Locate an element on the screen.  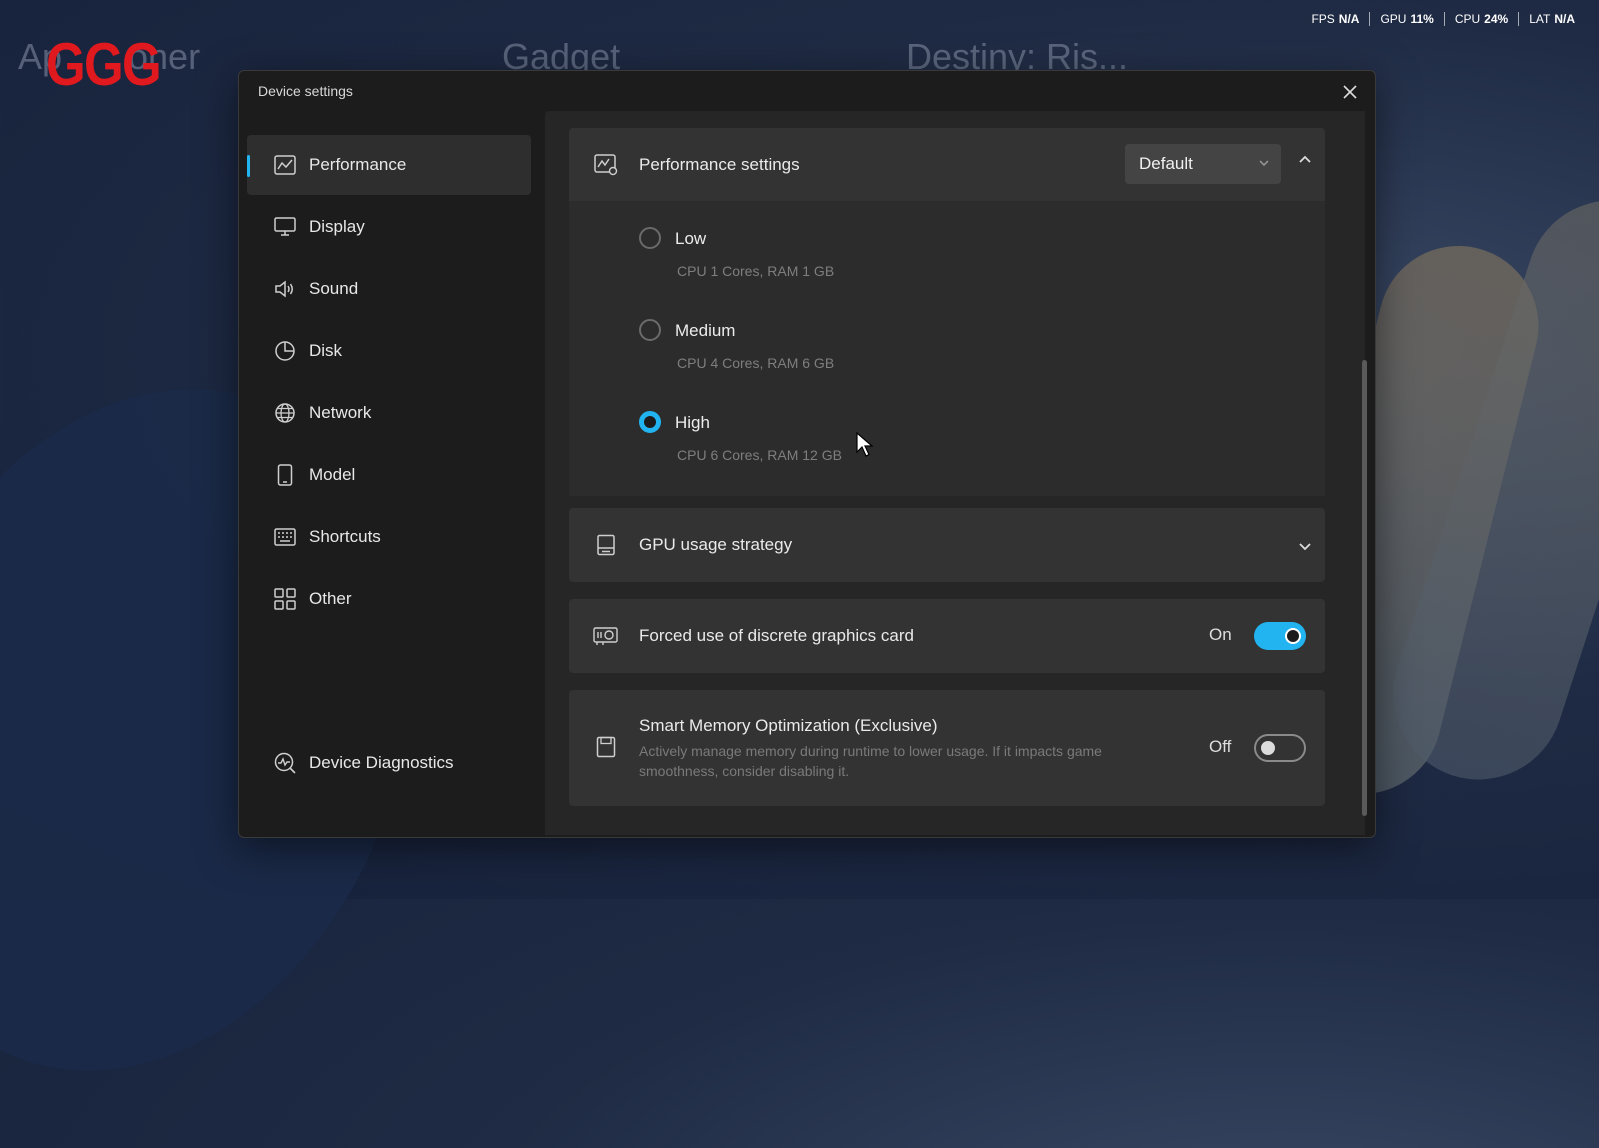
sidebar-item-shortcuts: Shortcuts is located at coordinates (389, 537).